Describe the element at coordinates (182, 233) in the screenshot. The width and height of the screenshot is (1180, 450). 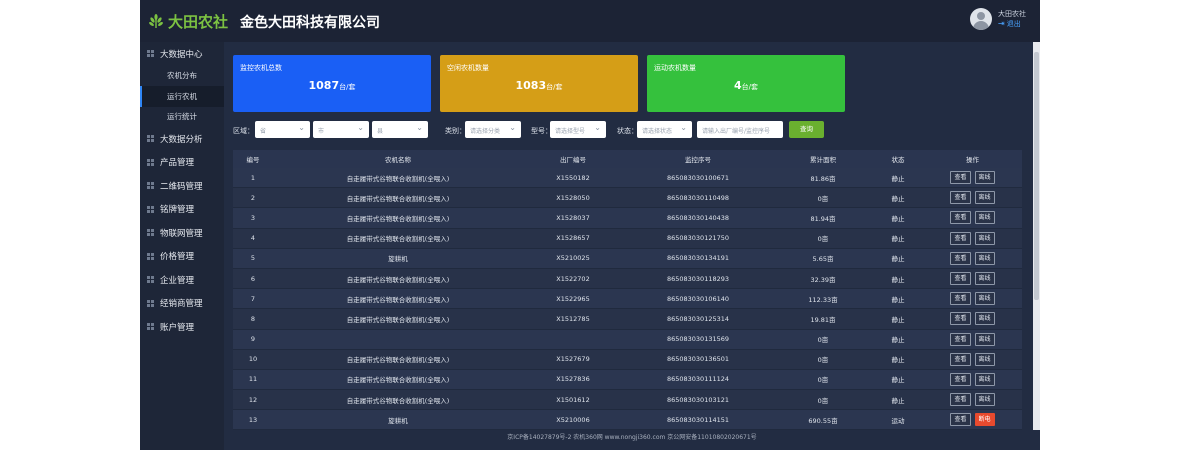
I see `sidebar-item-iot: 物联网管理` at that location.